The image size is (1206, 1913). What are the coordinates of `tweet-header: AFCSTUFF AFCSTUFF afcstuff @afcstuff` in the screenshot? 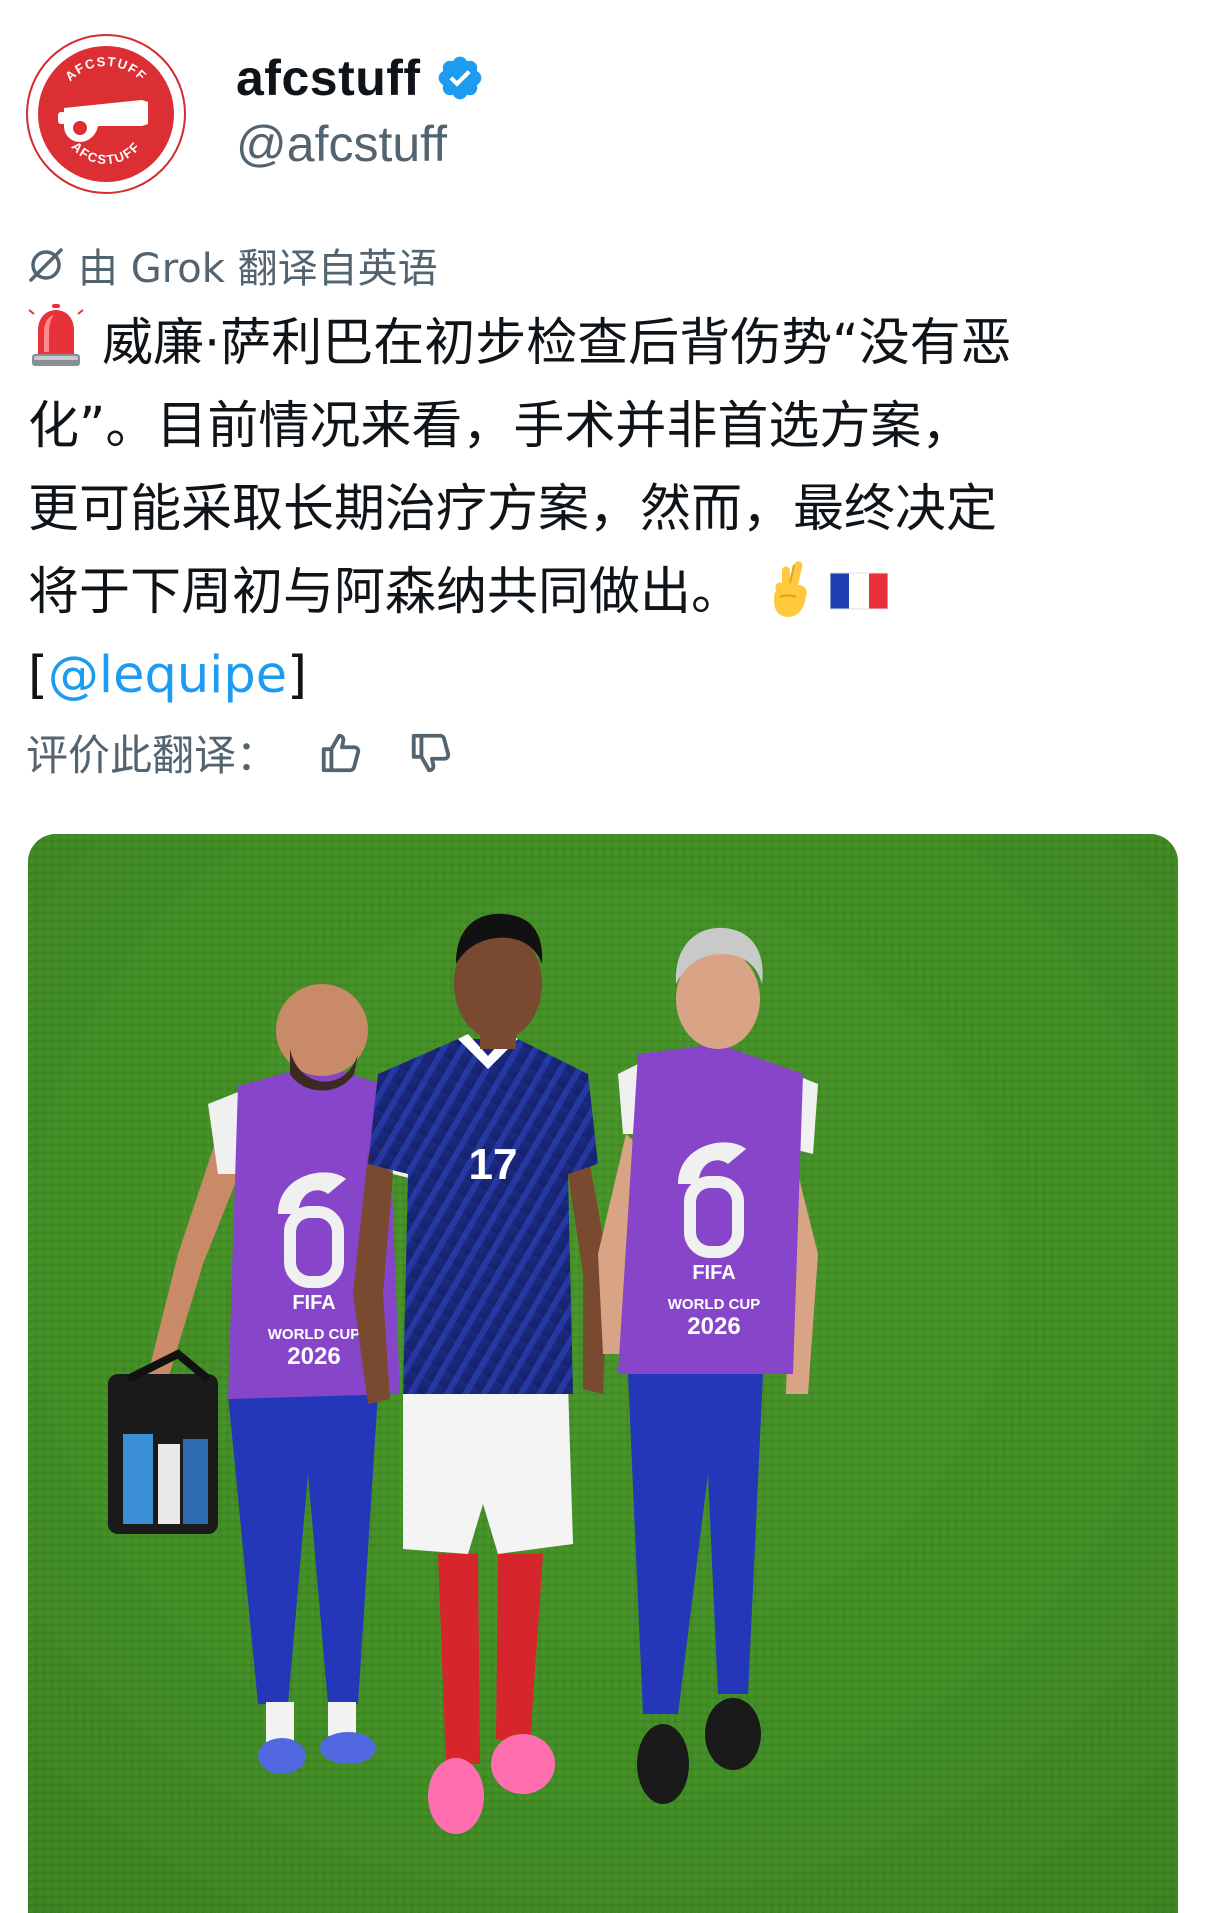 It's located at (255, 114).